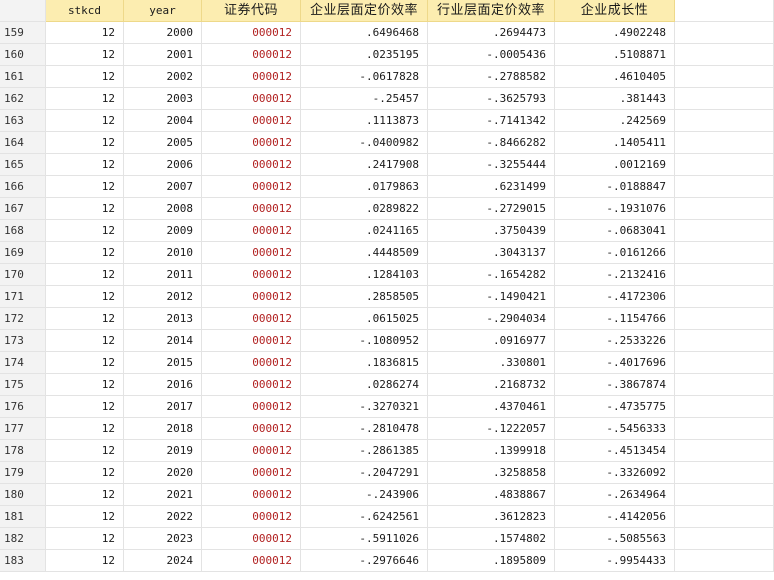  What do you see at coordinates (615, 275) in the screenshot?
I see `firm-growth-cell: -.2132416` at bounding box center [615, 275].